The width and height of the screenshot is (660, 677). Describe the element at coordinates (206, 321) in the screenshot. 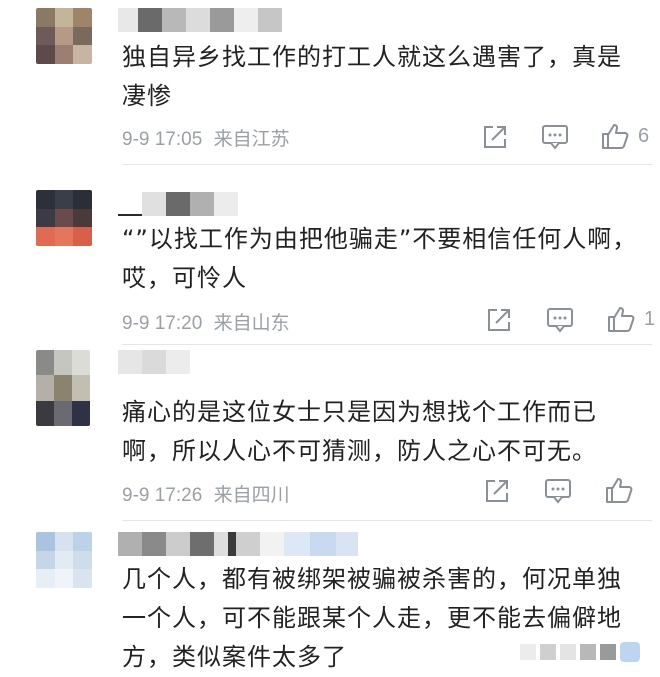

I see `comment-meta: 9-9 17:20 来自山东` at that location.